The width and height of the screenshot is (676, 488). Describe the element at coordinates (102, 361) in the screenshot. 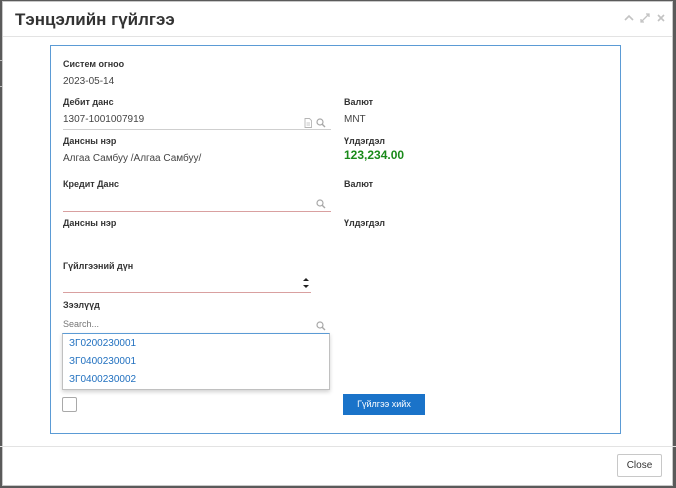

I see `dropdown-option: ЗГ0400230001` at that location.